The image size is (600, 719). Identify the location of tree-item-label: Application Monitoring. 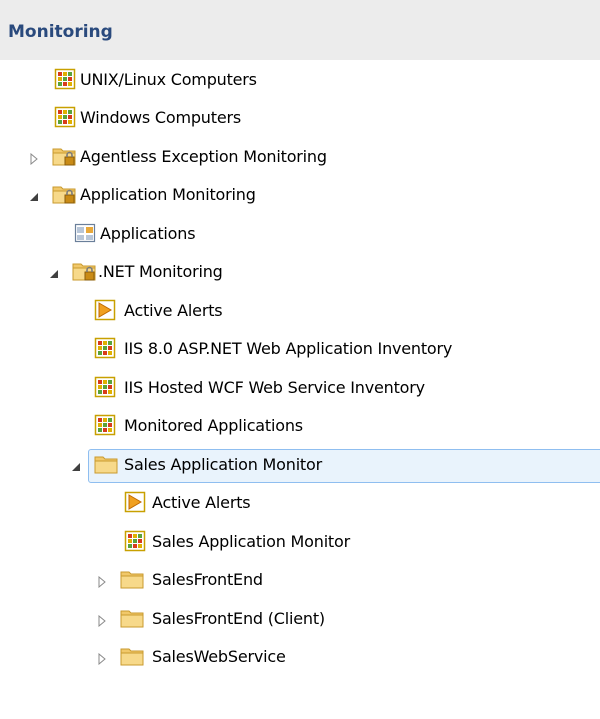
(168, 194).